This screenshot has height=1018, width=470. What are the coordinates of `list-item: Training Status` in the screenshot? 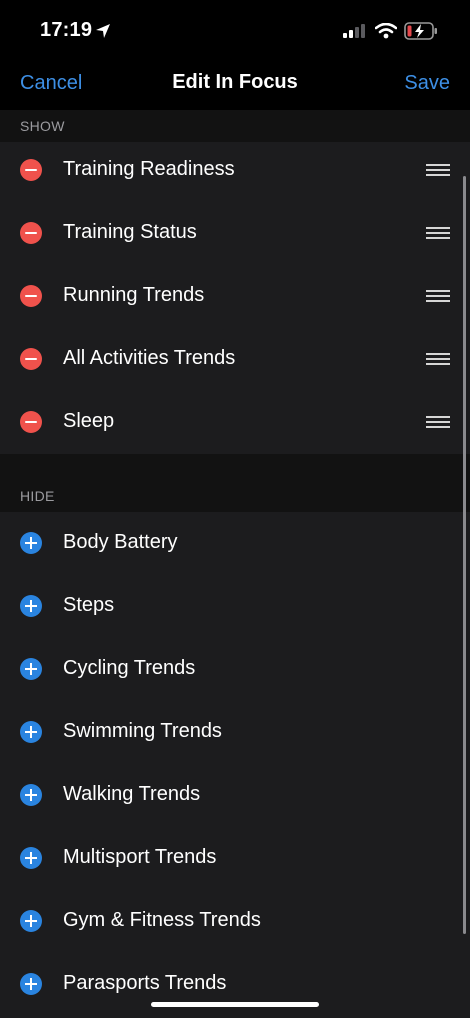 It's located at (235, 233).